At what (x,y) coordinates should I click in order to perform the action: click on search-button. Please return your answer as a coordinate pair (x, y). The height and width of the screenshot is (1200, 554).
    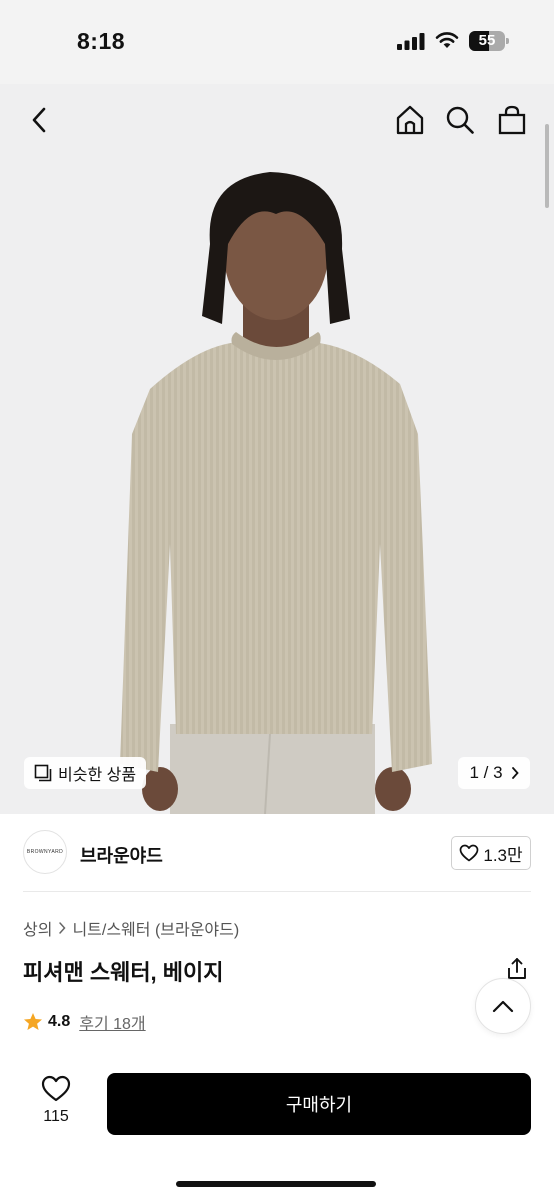
    Looking at the image, I should click on (460, 120).